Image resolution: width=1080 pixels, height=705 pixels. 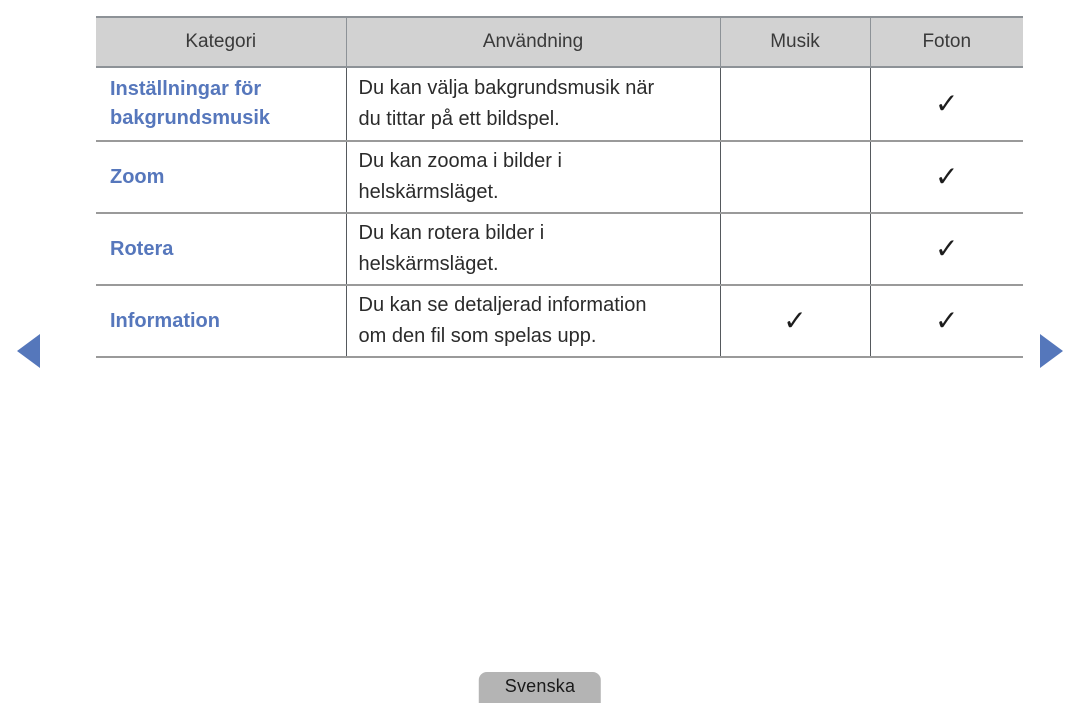 What do you see at coordinates (946, 42) in the screenshot?
I see `column-header-foton: Foton` at bounding box center [946, 42].